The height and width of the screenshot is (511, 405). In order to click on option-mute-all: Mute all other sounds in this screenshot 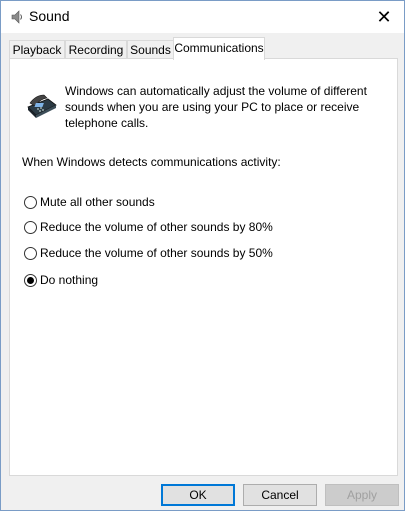, I will do `click(89, 202)`.